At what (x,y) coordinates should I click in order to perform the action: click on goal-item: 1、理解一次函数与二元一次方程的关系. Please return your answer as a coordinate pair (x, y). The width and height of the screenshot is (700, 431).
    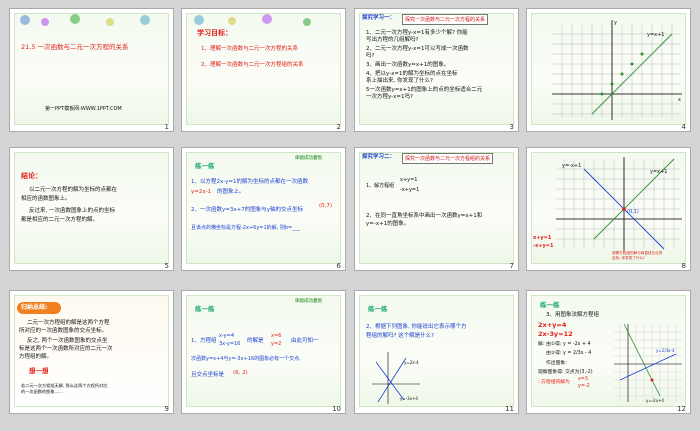
    Looking at the image, I should click on (250, 49).